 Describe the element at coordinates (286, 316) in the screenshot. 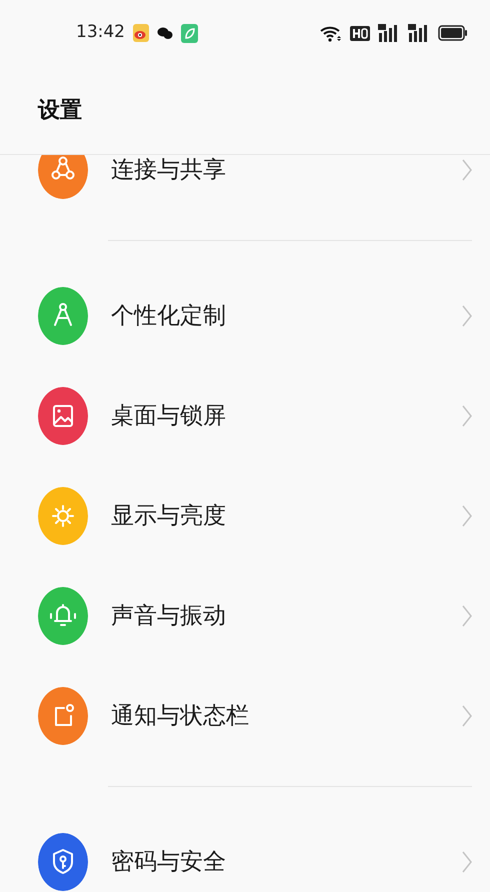

I see `settings-item-label: 个性化定制` at that location.